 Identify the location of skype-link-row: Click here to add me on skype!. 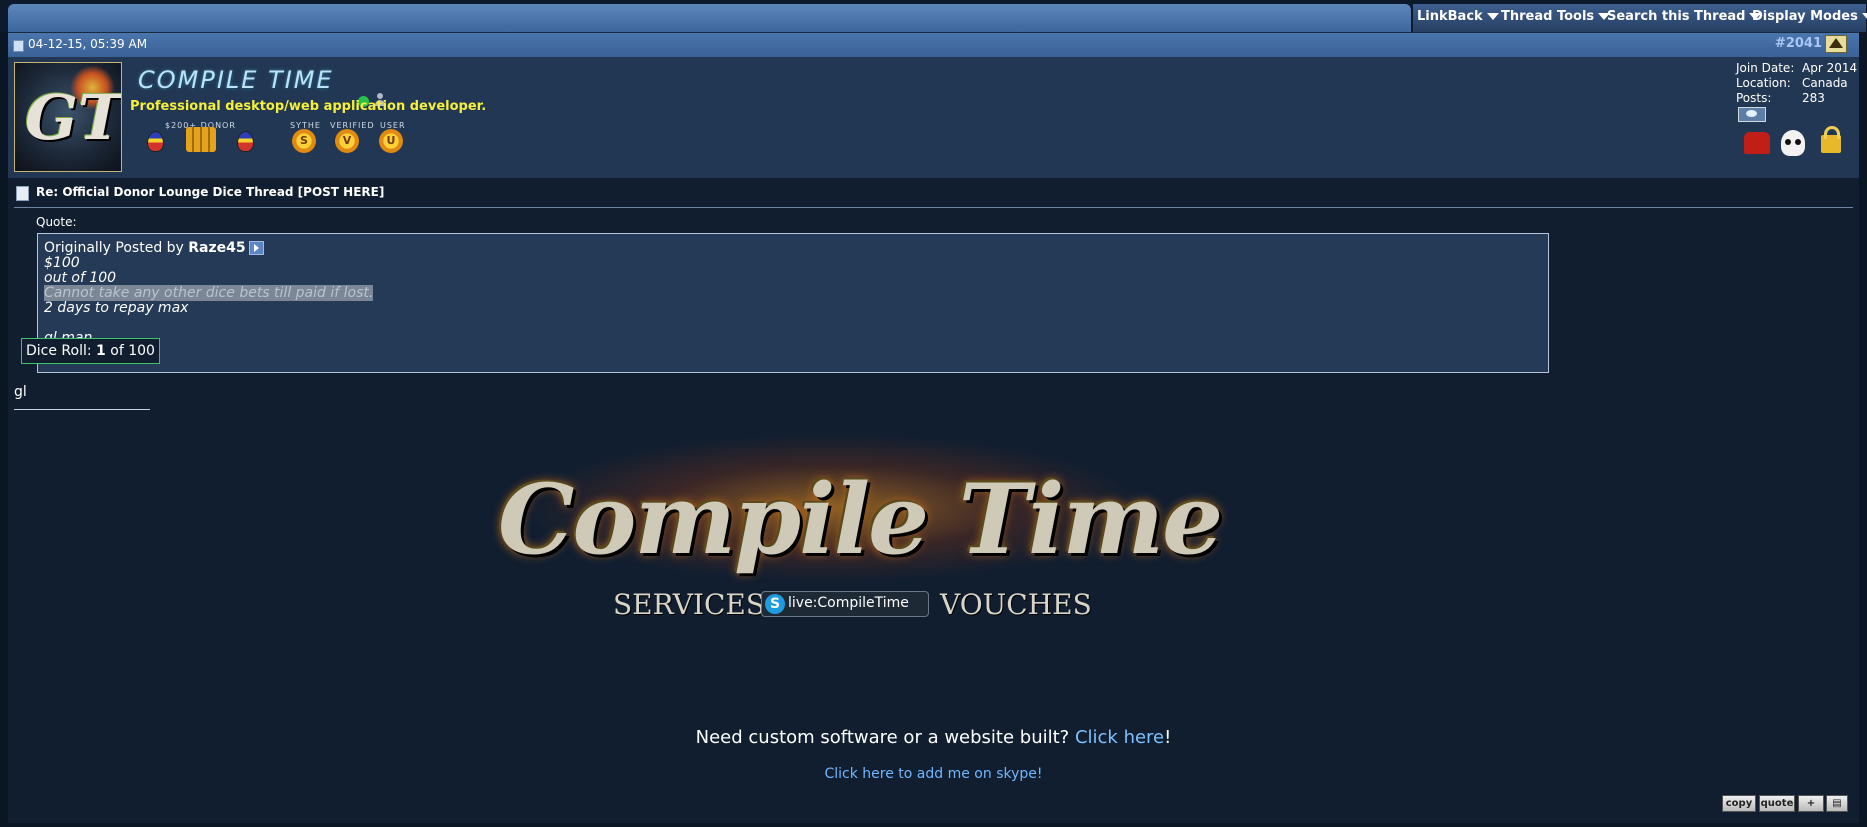
(933, 774).